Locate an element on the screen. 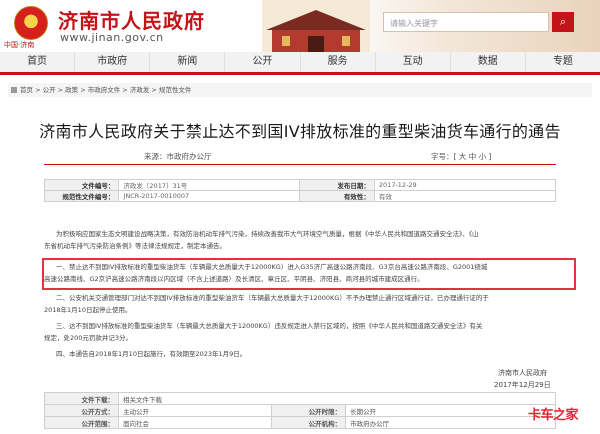  nav-government: 市政府 is located at coordinates (113, 62).